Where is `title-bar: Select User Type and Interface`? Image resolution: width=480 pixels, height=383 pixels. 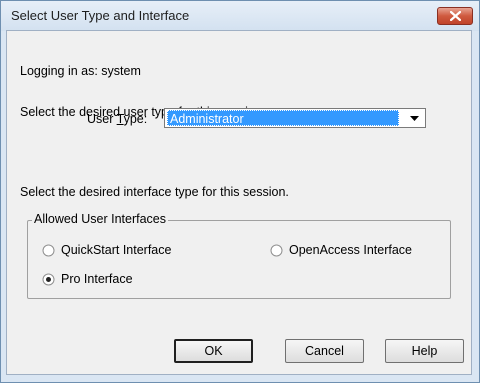 title-bar: Select User Type and Interface is located at coordinates (240, 16).